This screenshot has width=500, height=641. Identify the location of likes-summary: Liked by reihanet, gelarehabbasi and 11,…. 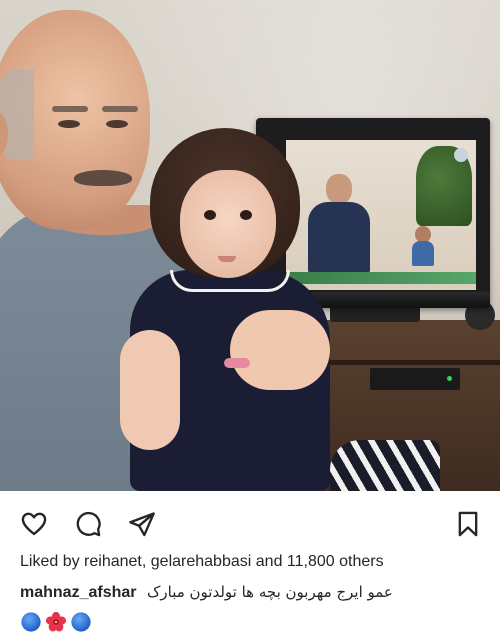
(202, 562).